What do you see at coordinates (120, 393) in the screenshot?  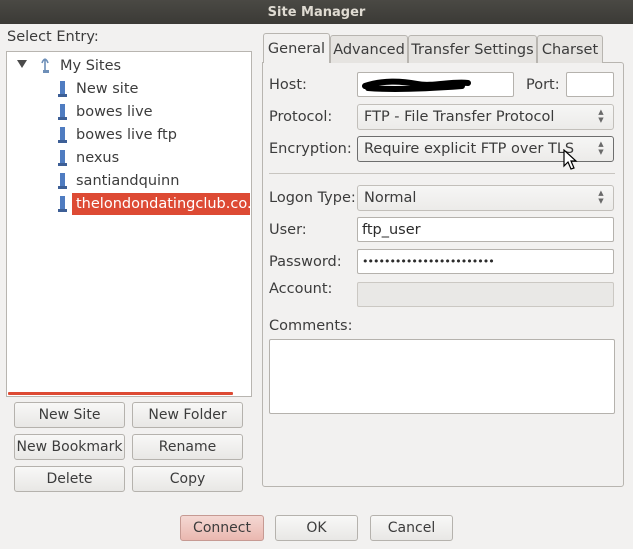 I see `tree-horizontal-scrollbar` at bounding box center [120, 393].